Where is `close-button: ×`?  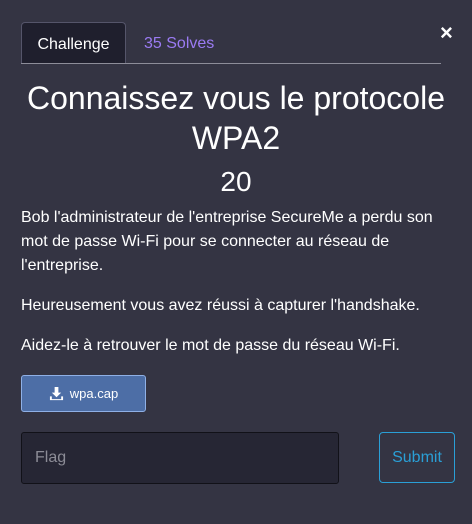 close-button: × is located at coordinates (448, 33).